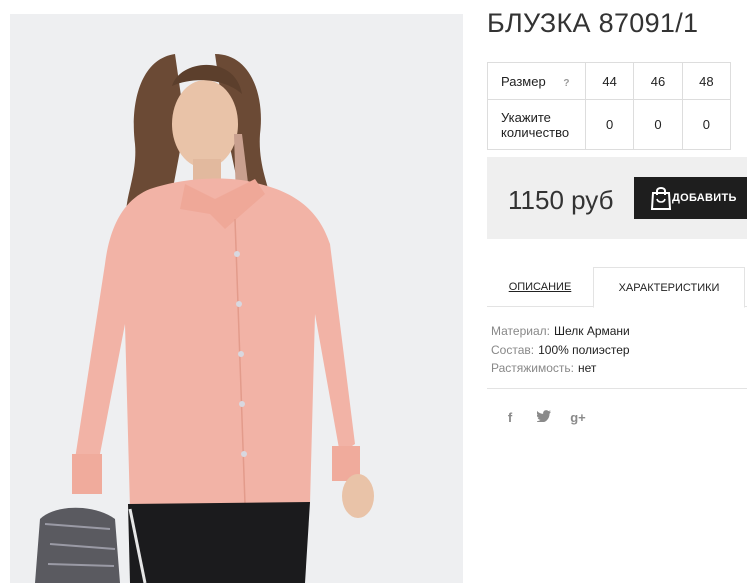 This screenshot has height=583, width=747. I want to click on characteristic-key: Растяжимость:, so click(533, 368).